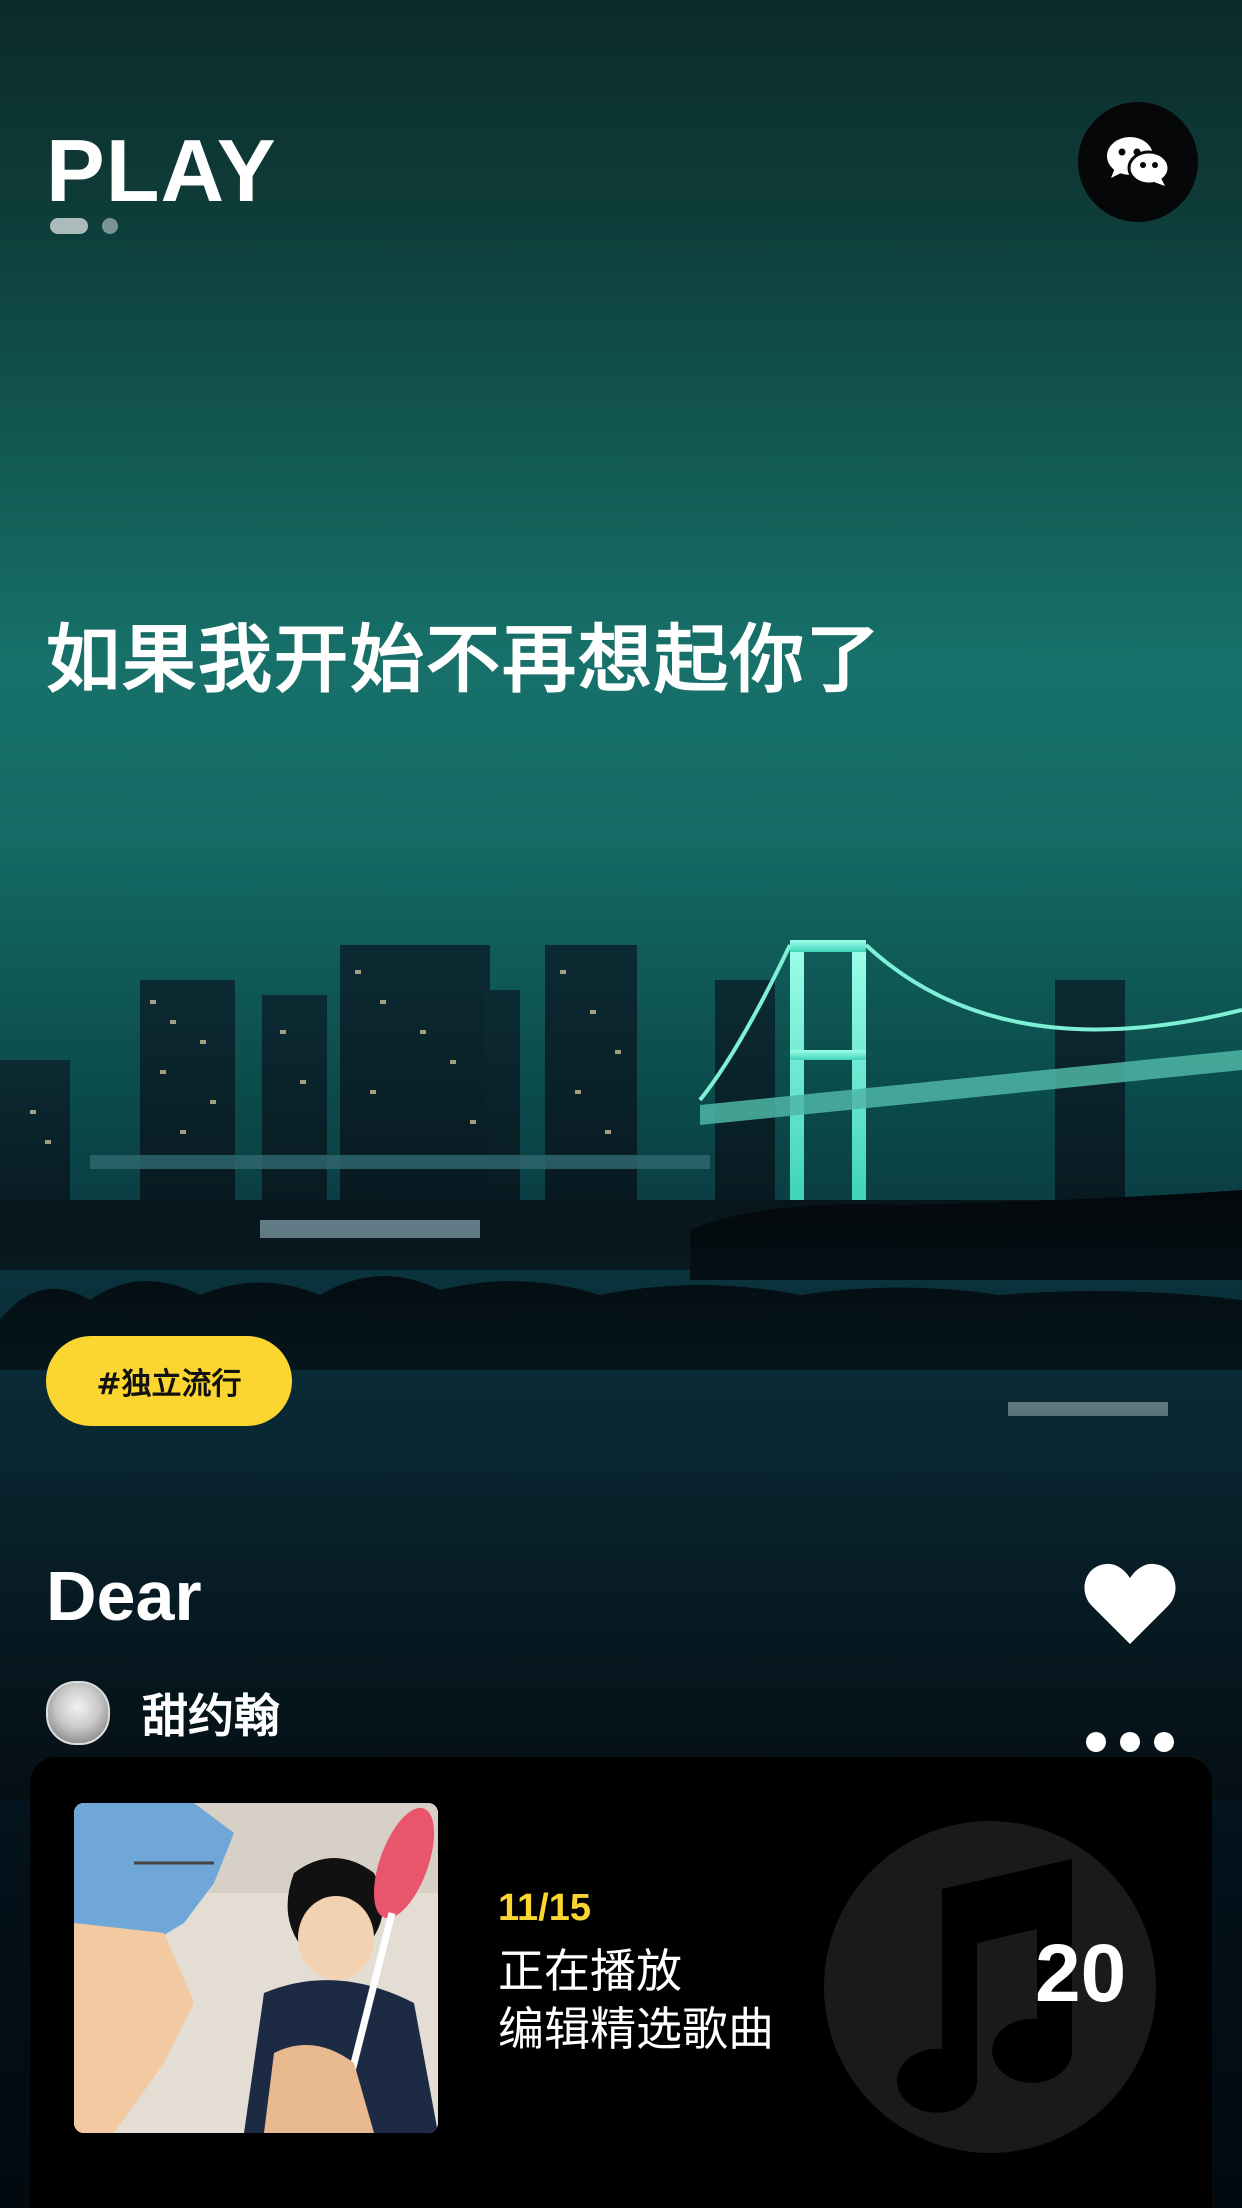  What do you see at coordinates (544, 1908) in the screenshot?
I see `track-counter: 11/15` at bounding box center [544, 1908].